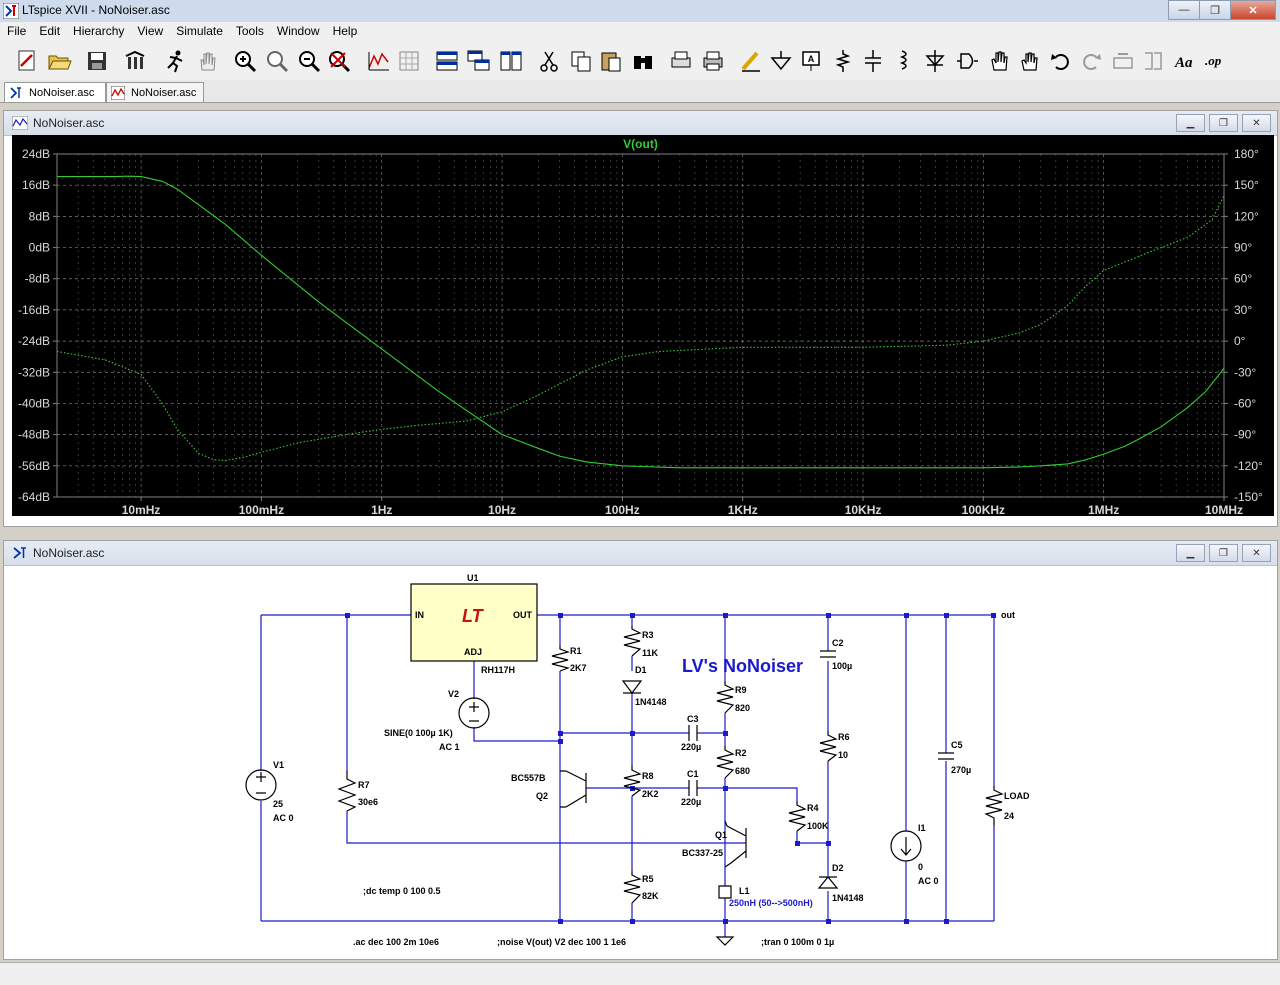  I want to click on menu-window: Window, so click(298, 32).